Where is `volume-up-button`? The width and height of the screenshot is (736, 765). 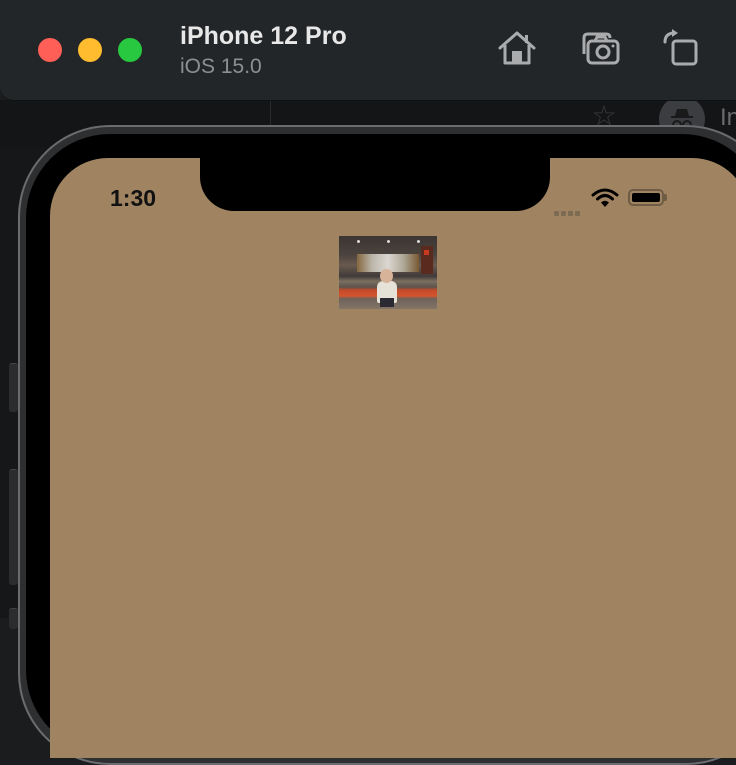
volume-up-button is located at coordinates (13, 527).